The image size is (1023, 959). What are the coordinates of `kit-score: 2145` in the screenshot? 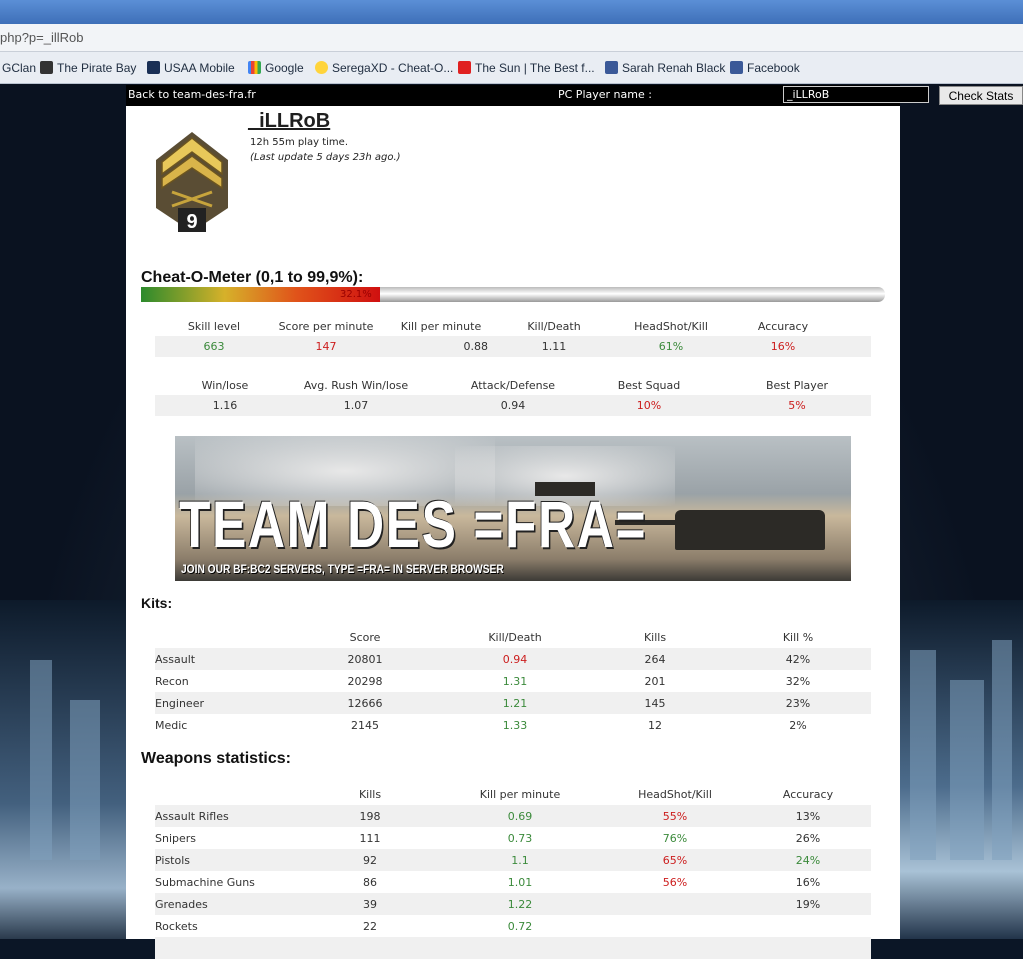 It's located at (365, 725).